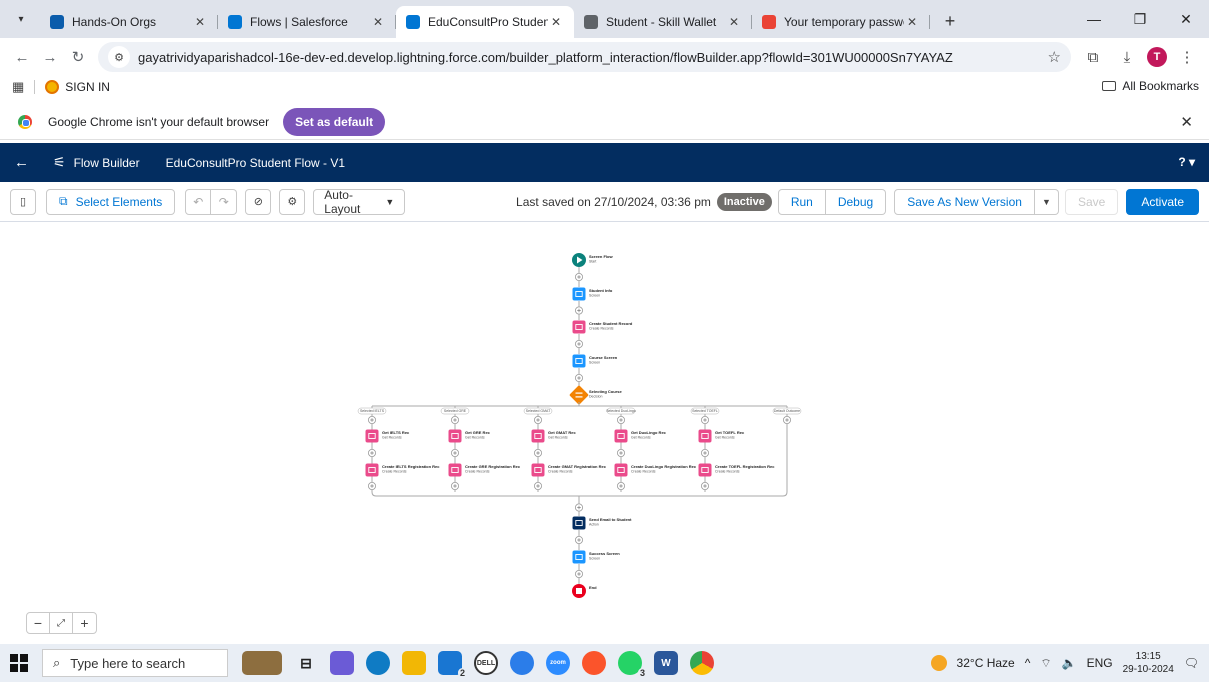  Describe the element at coordinates (306, 663) in the screenshot. I see `task-view-icon: ⊟` at that location.